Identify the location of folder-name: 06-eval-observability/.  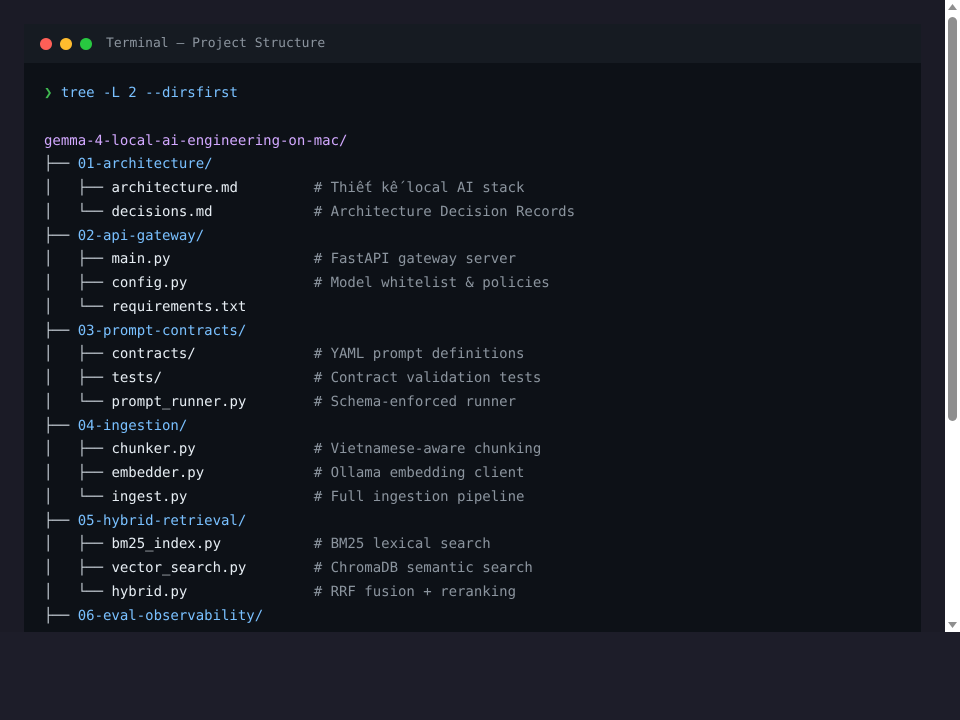
(171, 616).